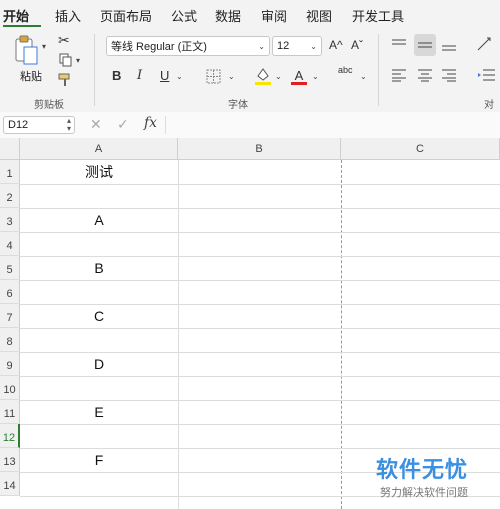 This screenshot has width=500, height=509. Describe the element at coordinates (283, 46) in the screenshot. I see `font-size-value: 12` at that location.